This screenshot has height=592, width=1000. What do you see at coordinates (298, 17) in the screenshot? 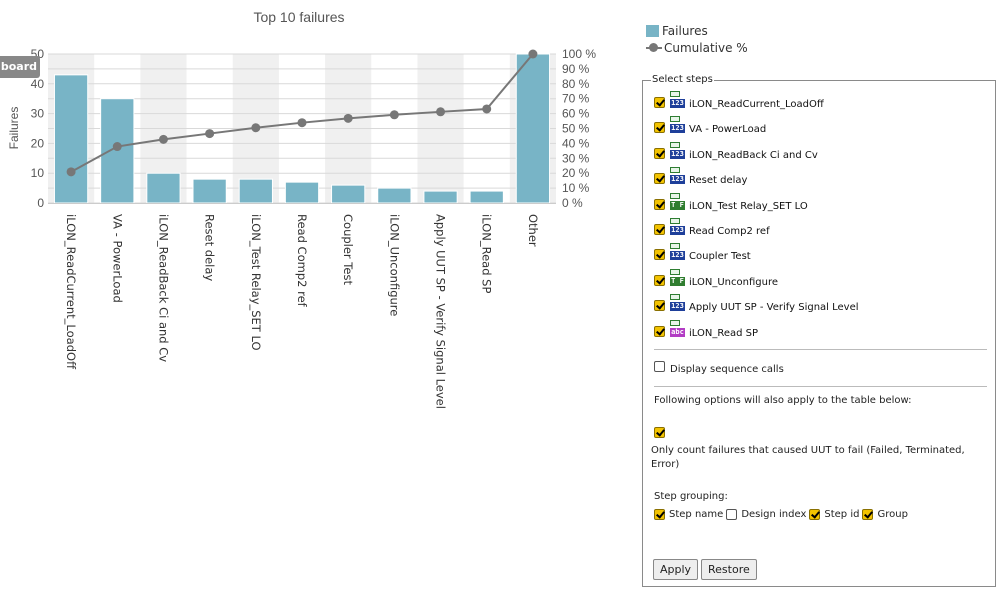
I see `chart-title: Top 10 failures` at bounding box center [298, 17].